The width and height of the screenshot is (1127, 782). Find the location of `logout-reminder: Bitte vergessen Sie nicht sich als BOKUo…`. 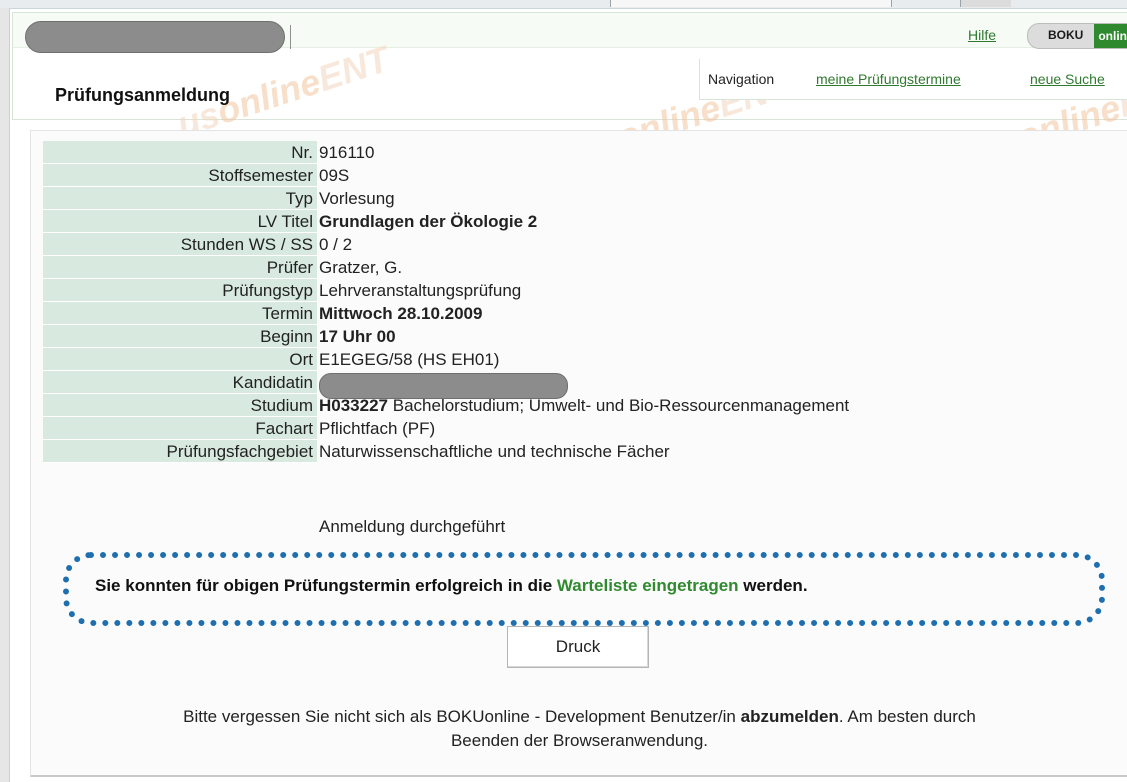

logout-reminder: Bitte vergessen Sie nicht sich als BOKUo… is located at coordinates (579, 729).